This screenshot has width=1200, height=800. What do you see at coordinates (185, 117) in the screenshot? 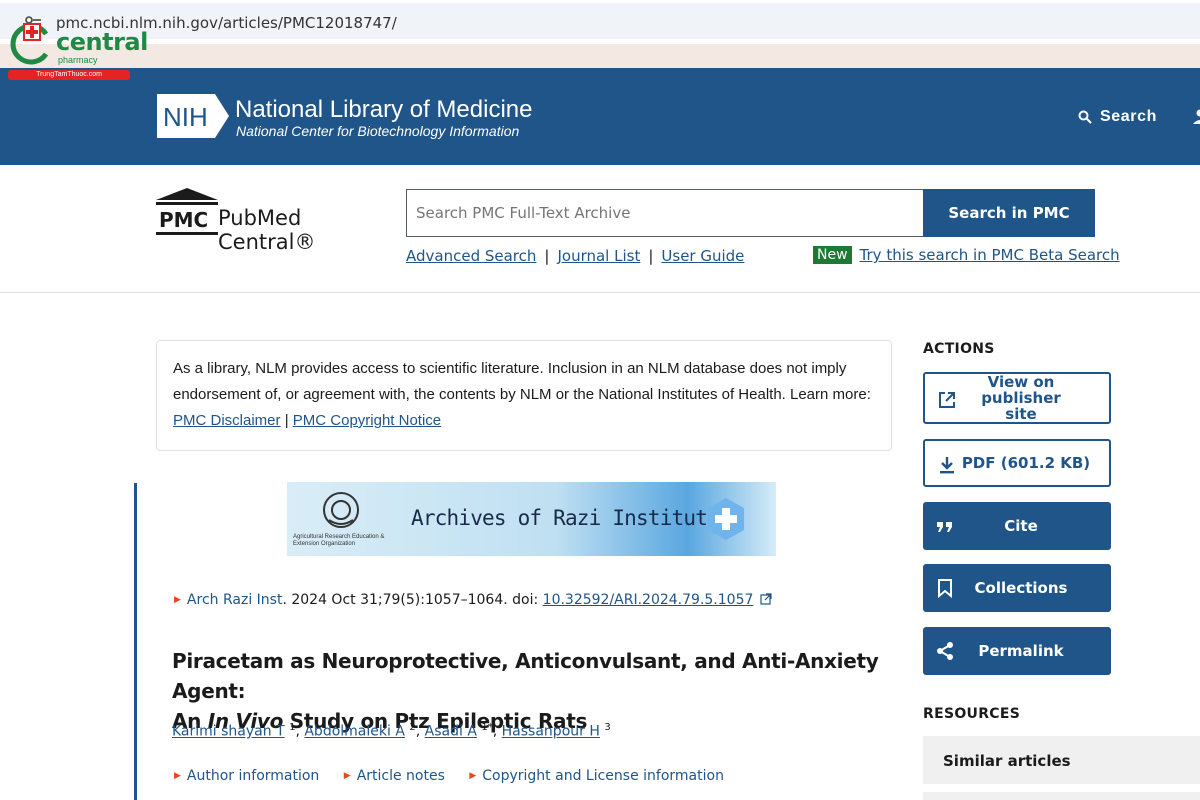
I see `svg-text: NIH` at bounding box center [185, 117].